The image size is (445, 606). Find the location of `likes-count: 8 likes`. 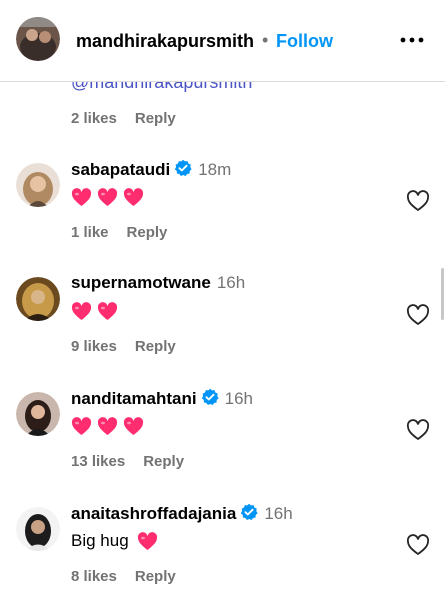

likes-count: 8 likes is located at coordinates (94, 576).